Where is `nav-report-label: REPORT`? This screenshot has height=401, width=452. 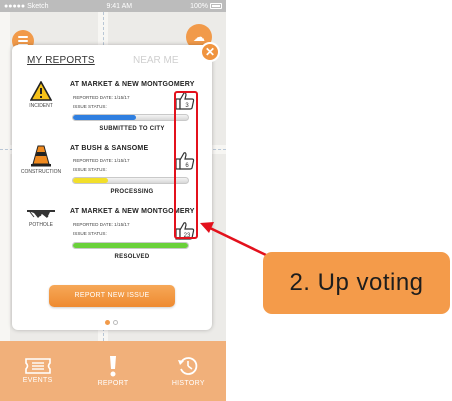 nav-report-label: REPORT is located at coordinates (113, 383).